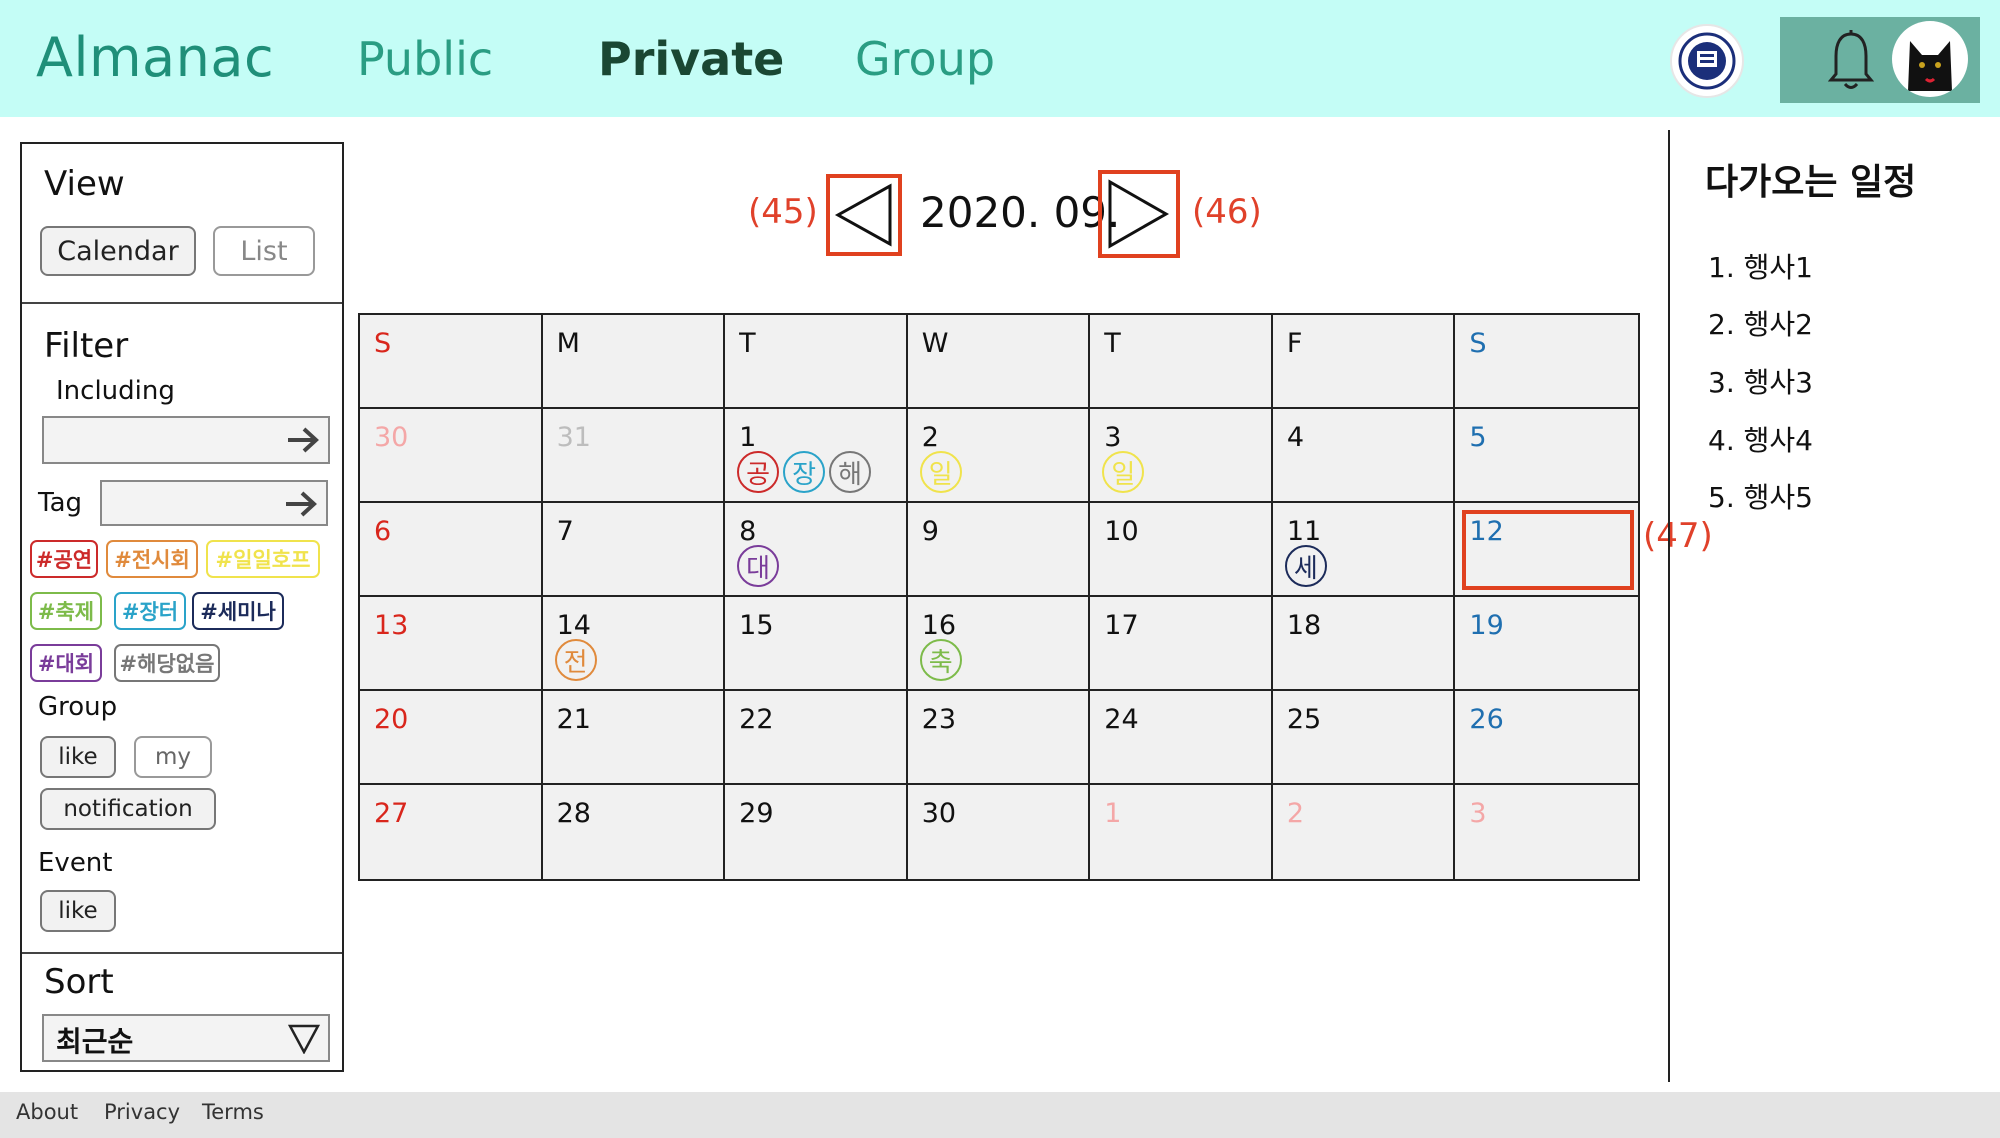  Describe the element at coordinates (47, 1112) in the screenshot. I see `footer-about-link: About` at that location.